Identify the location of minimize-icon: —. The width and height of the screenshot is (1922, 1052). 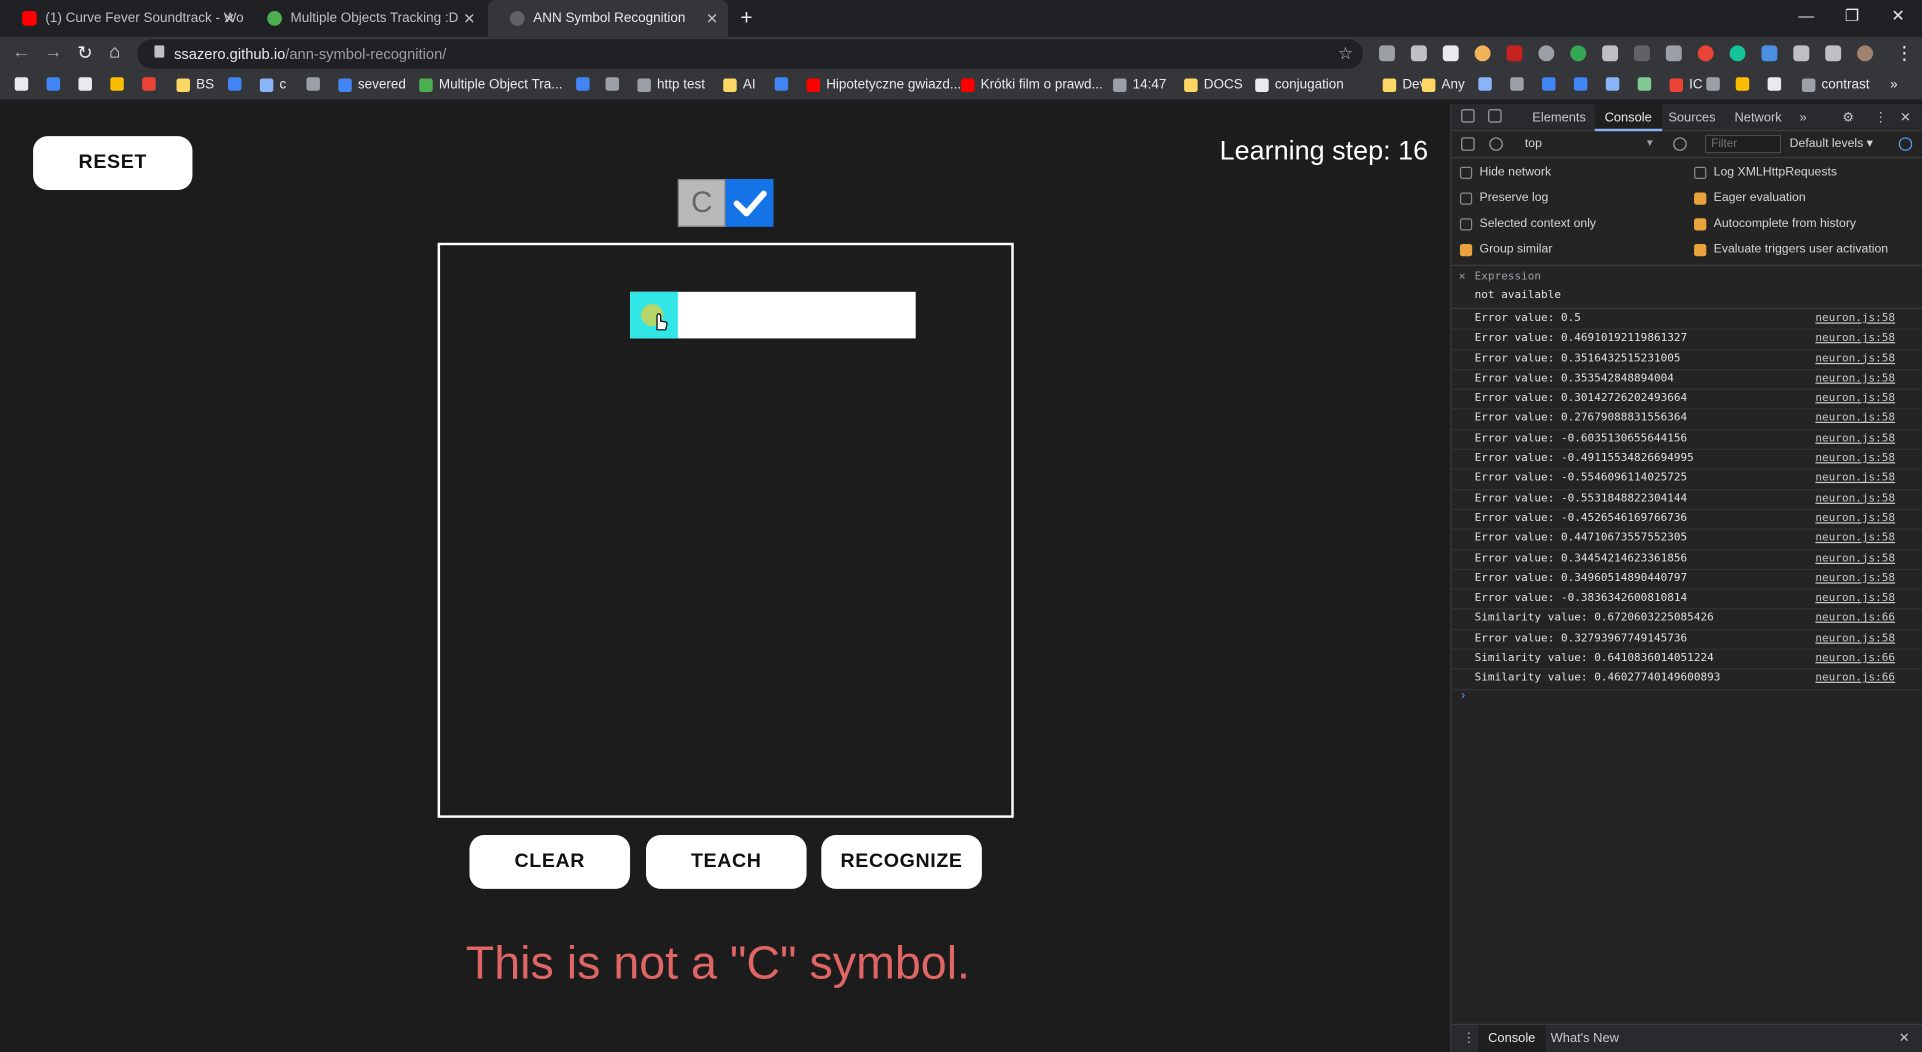
(1806, 15).